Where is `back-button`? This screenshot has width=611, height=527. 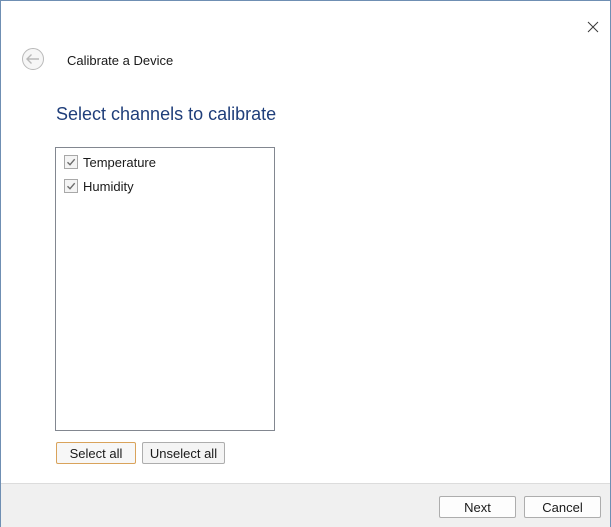 back-button is located at coordinates (33, 59).